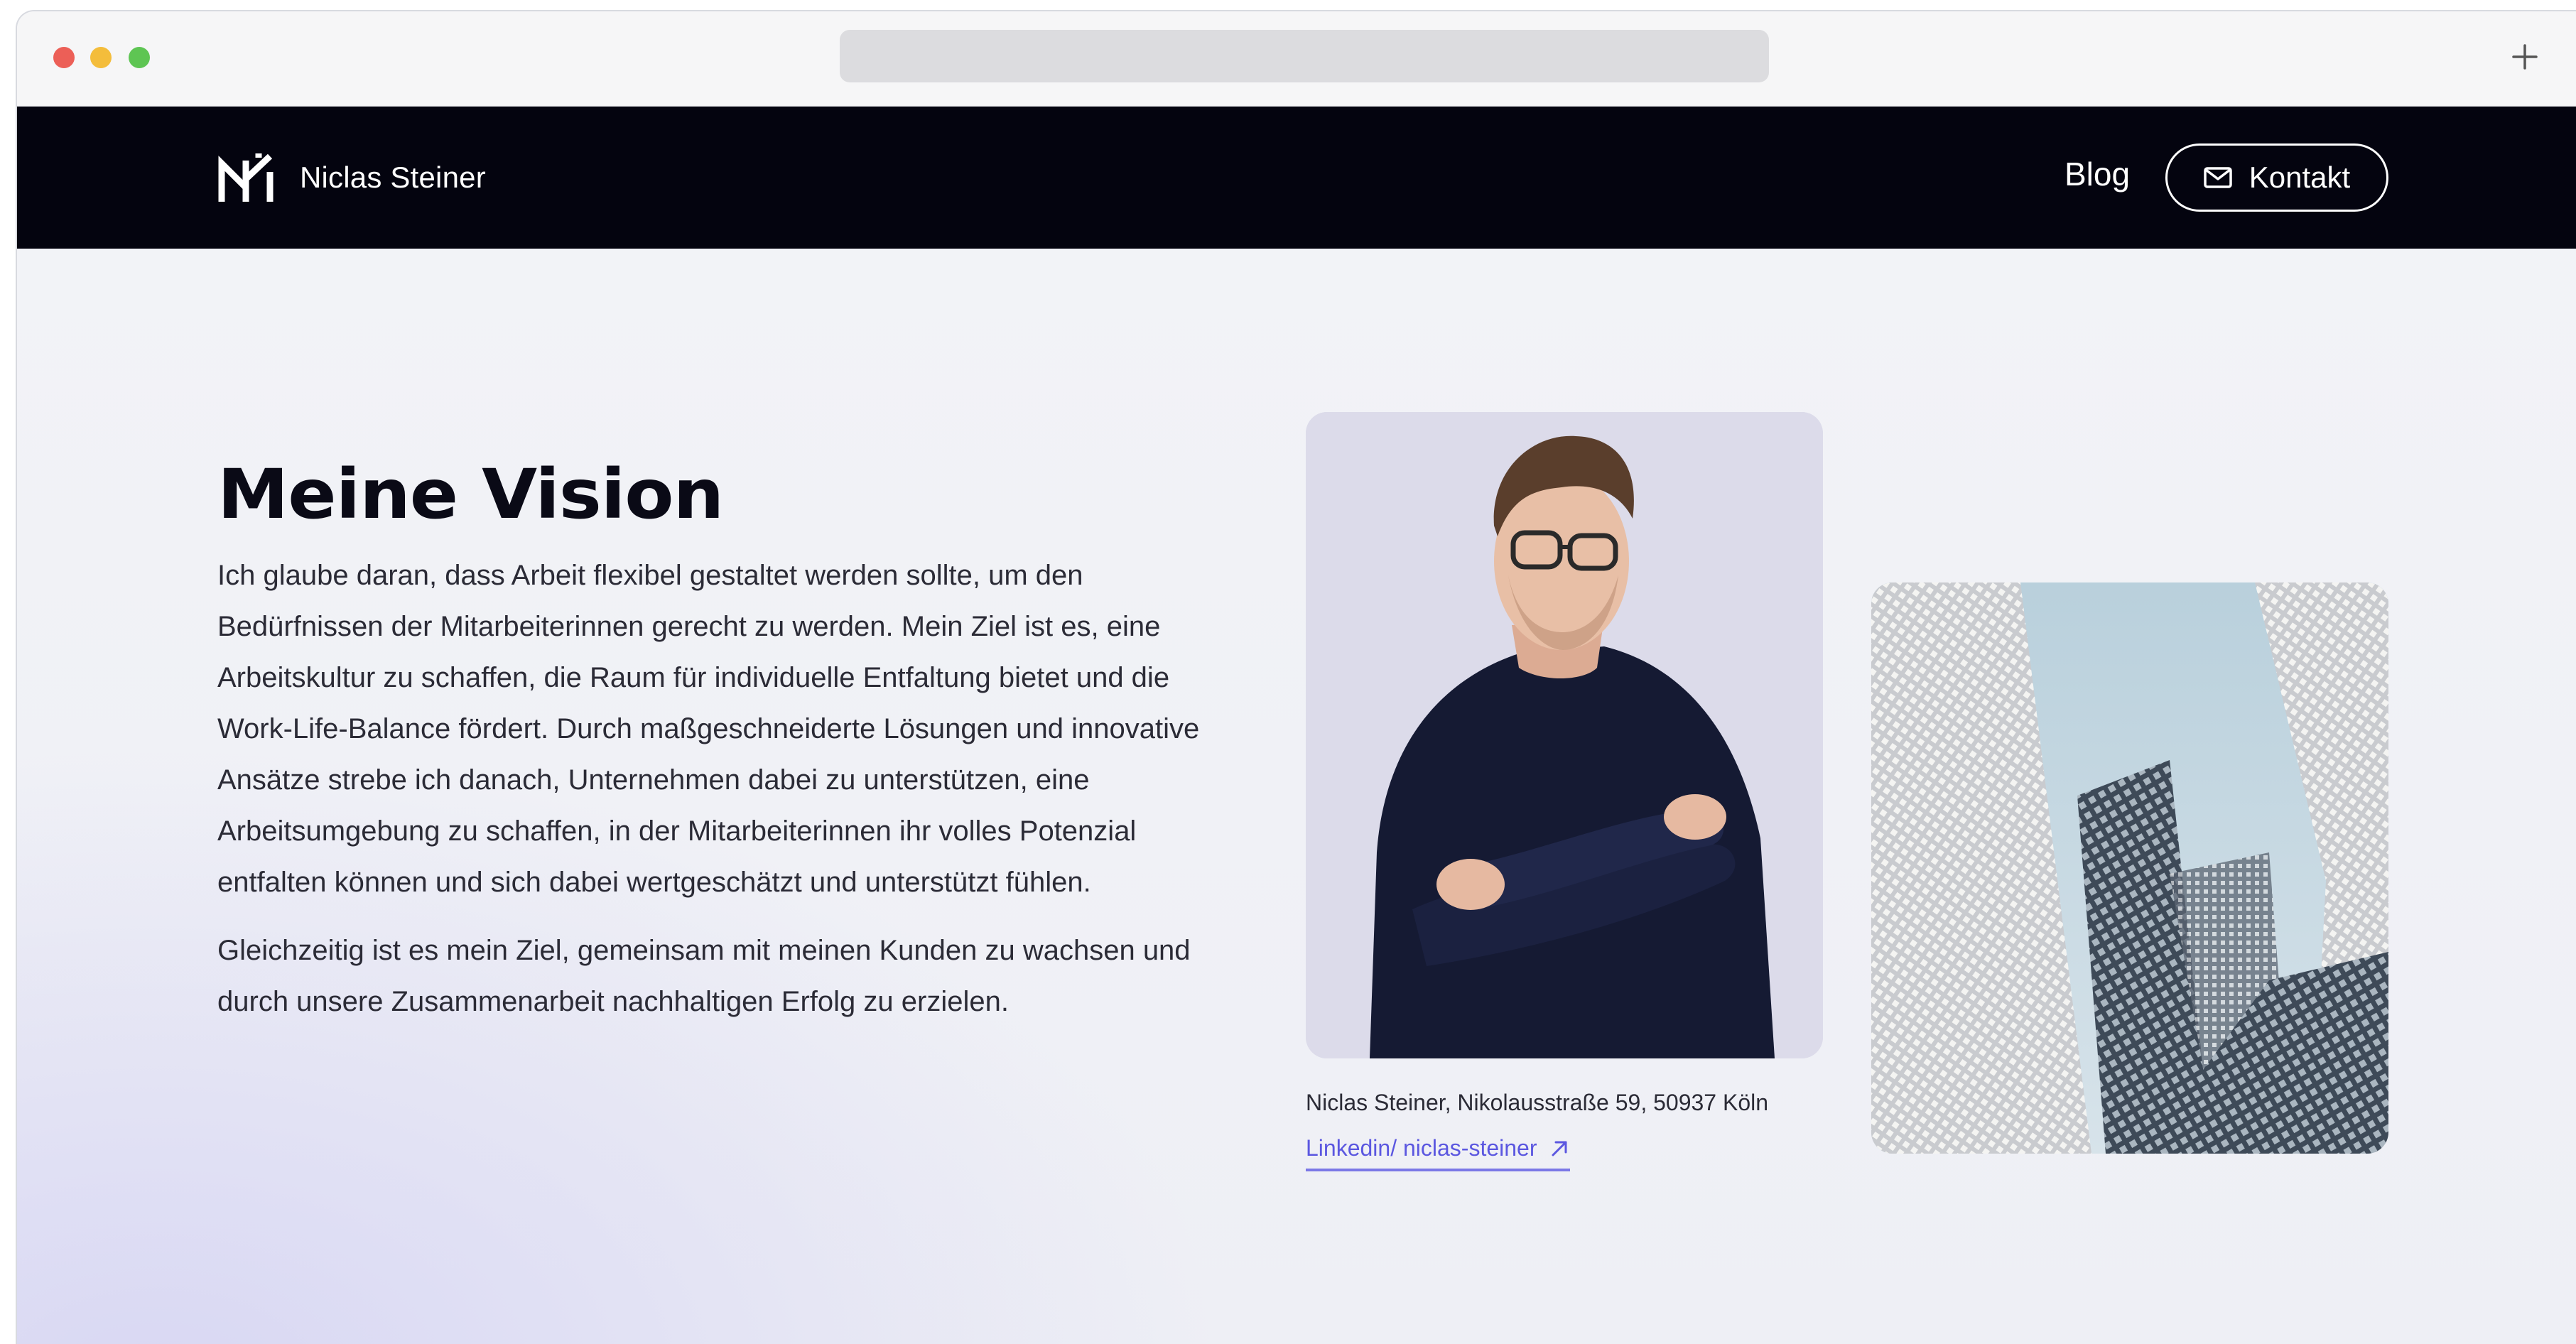  What do you see at coordinates (1559, 1149) in the screenshot?
I see `arrow-up-right-icon` at bounding box center [1559, 1149].